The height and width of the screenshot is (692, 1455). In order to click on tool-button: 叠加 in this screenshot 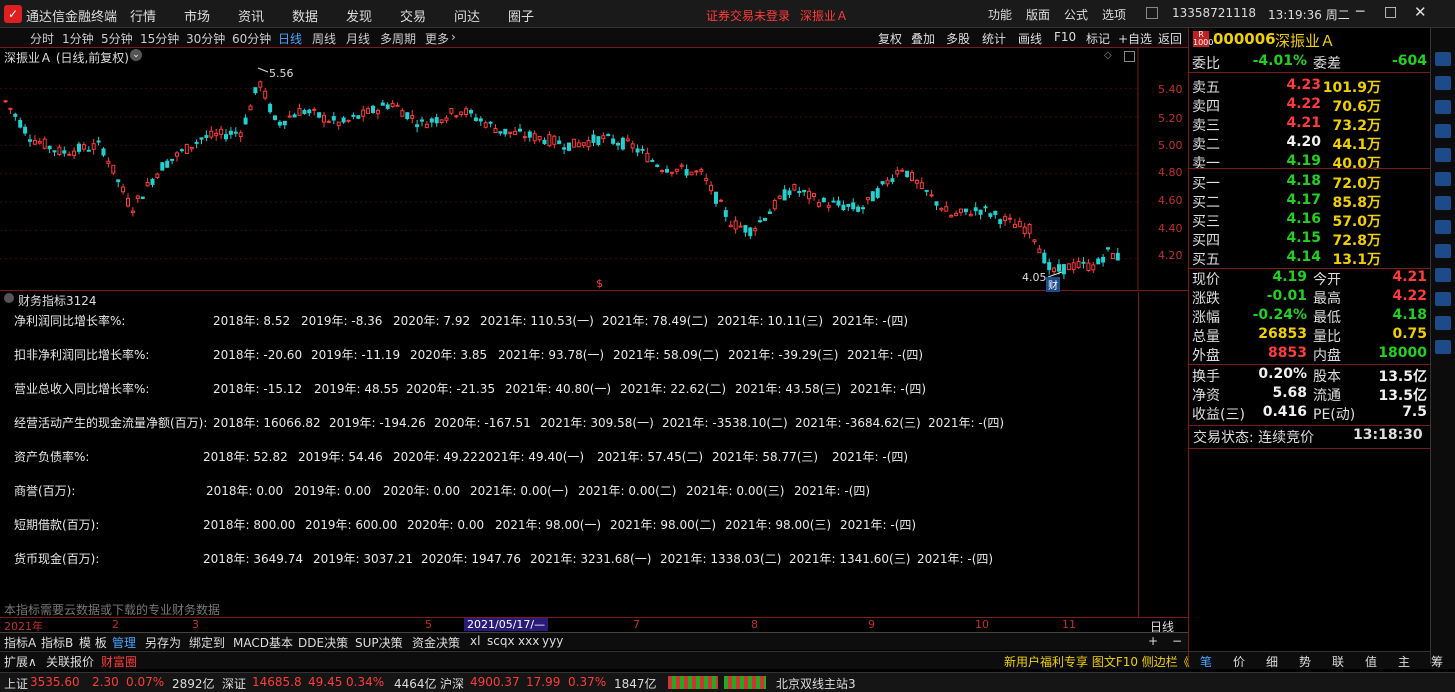, I will do `click(923, 38)`.